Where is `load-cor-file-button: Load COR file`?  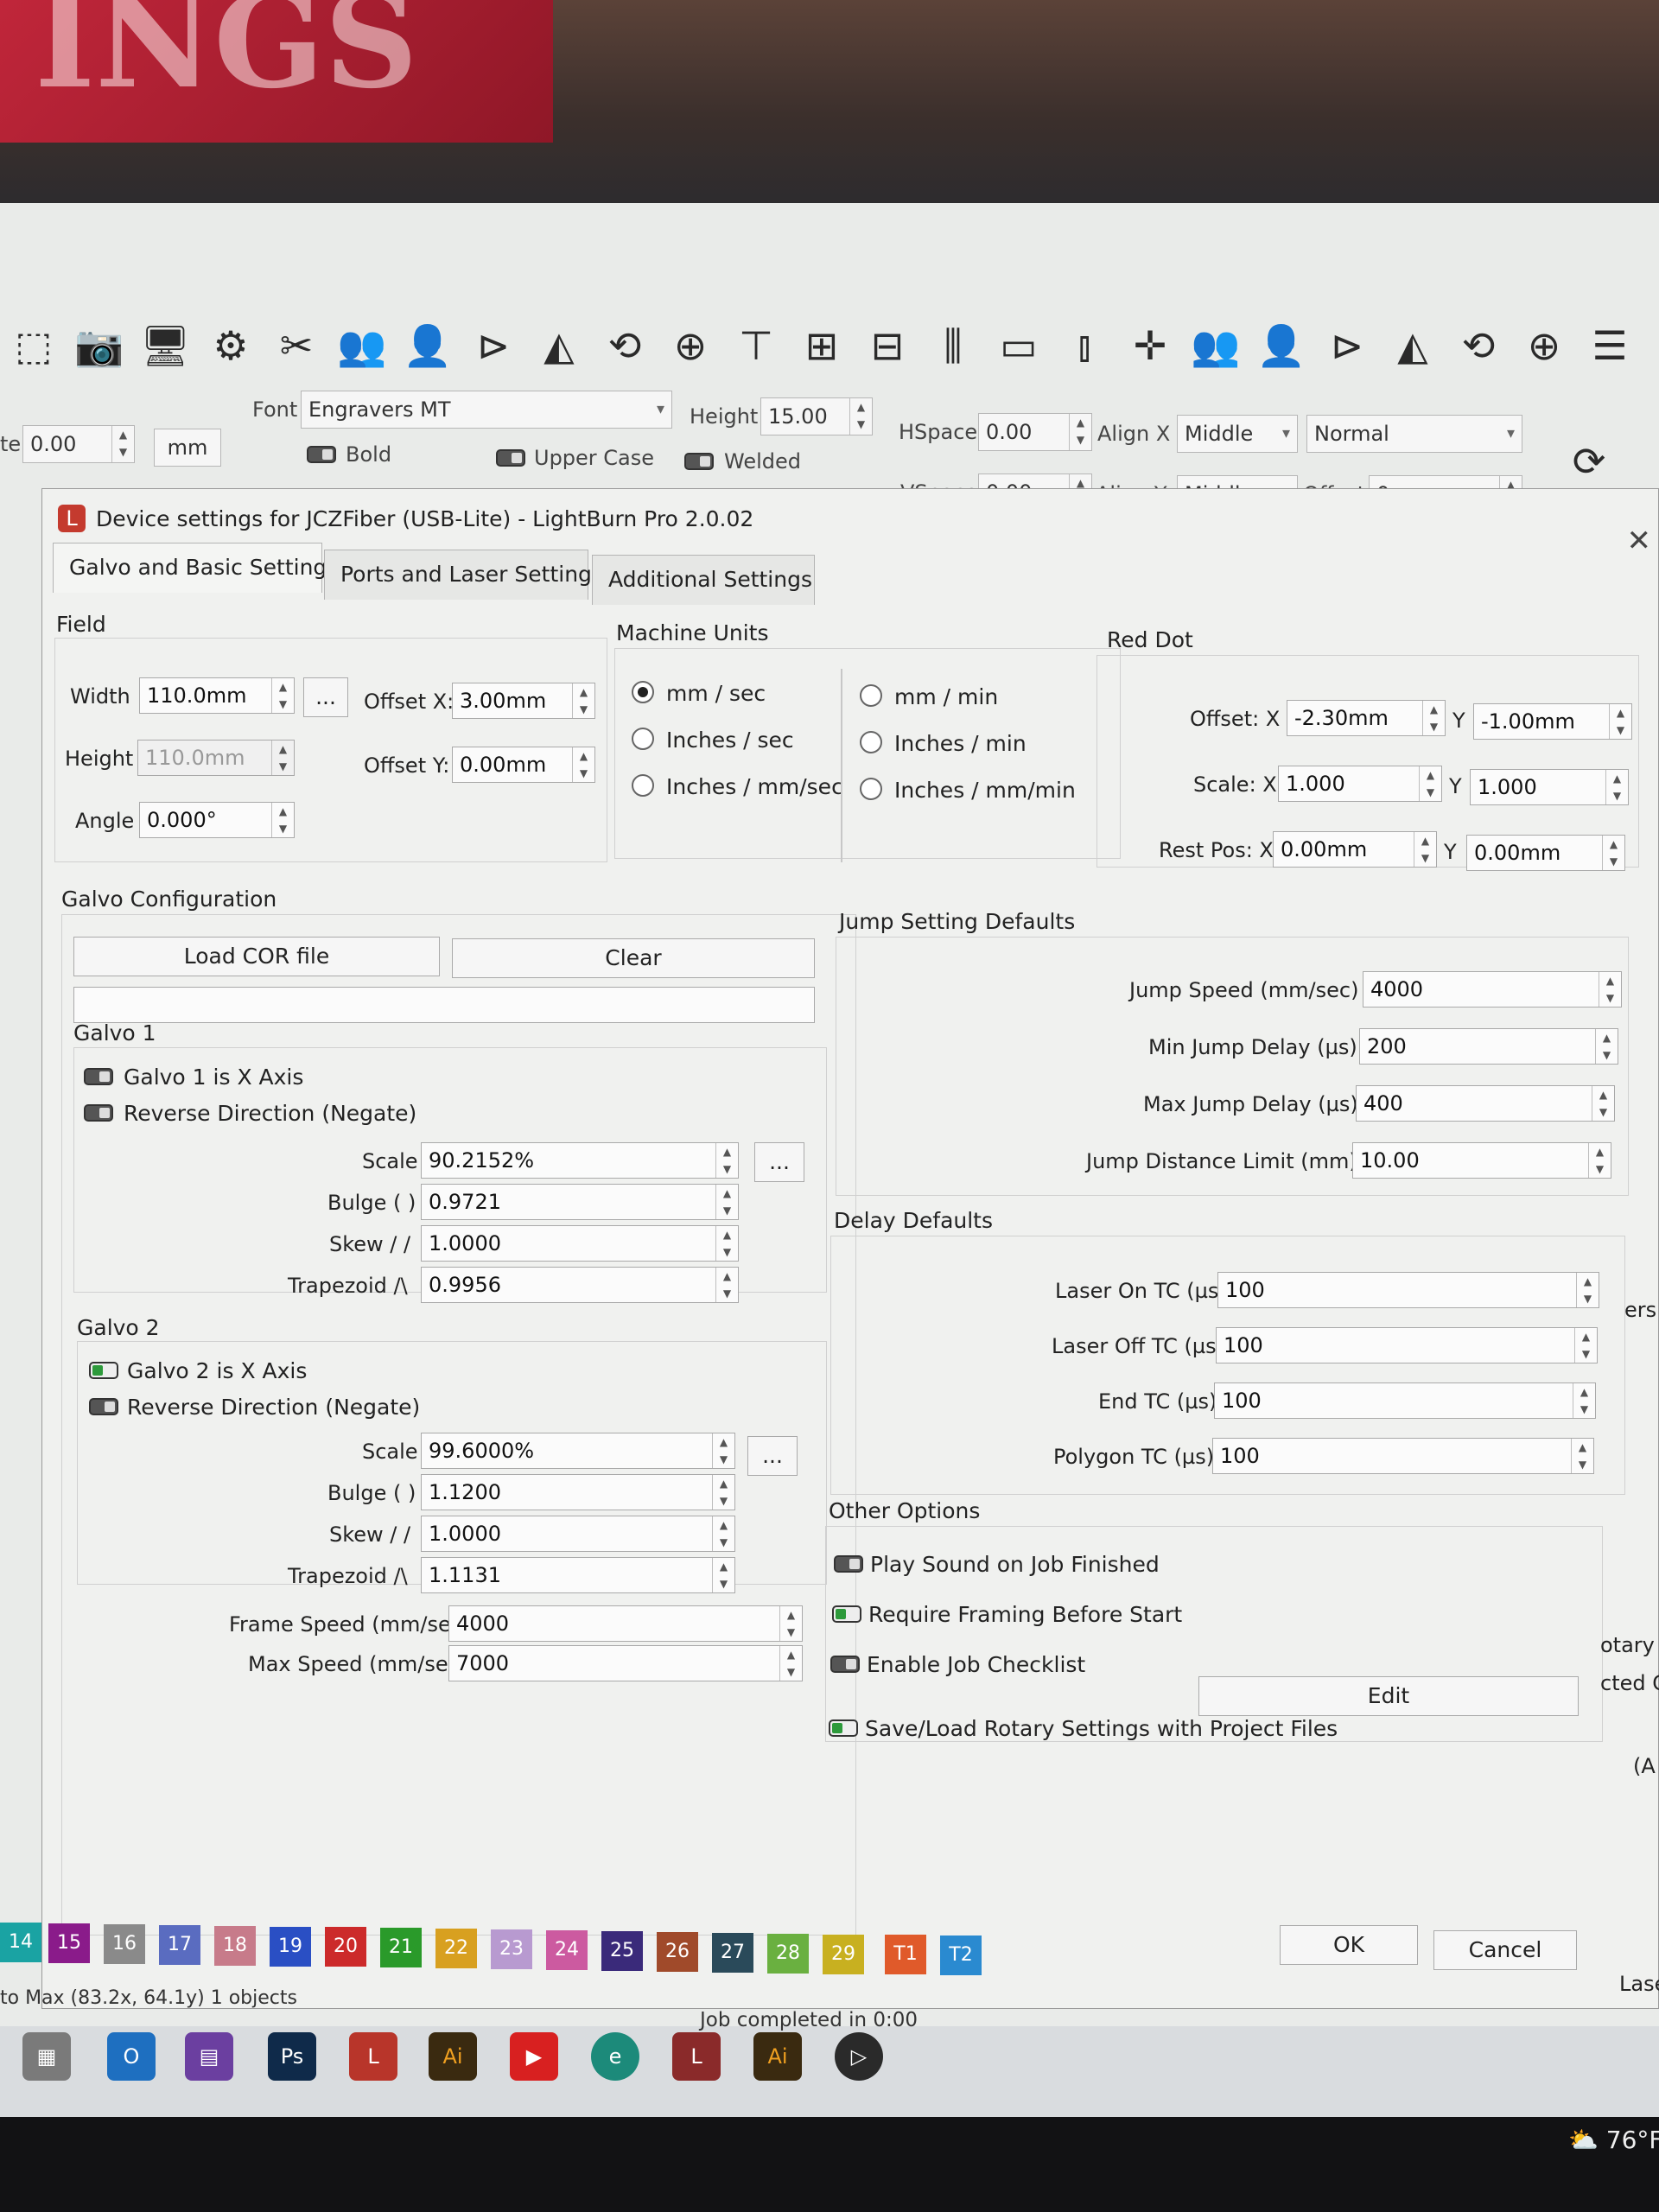 load-cor-file-button: Load COR file is located at coordinates (256, 956).